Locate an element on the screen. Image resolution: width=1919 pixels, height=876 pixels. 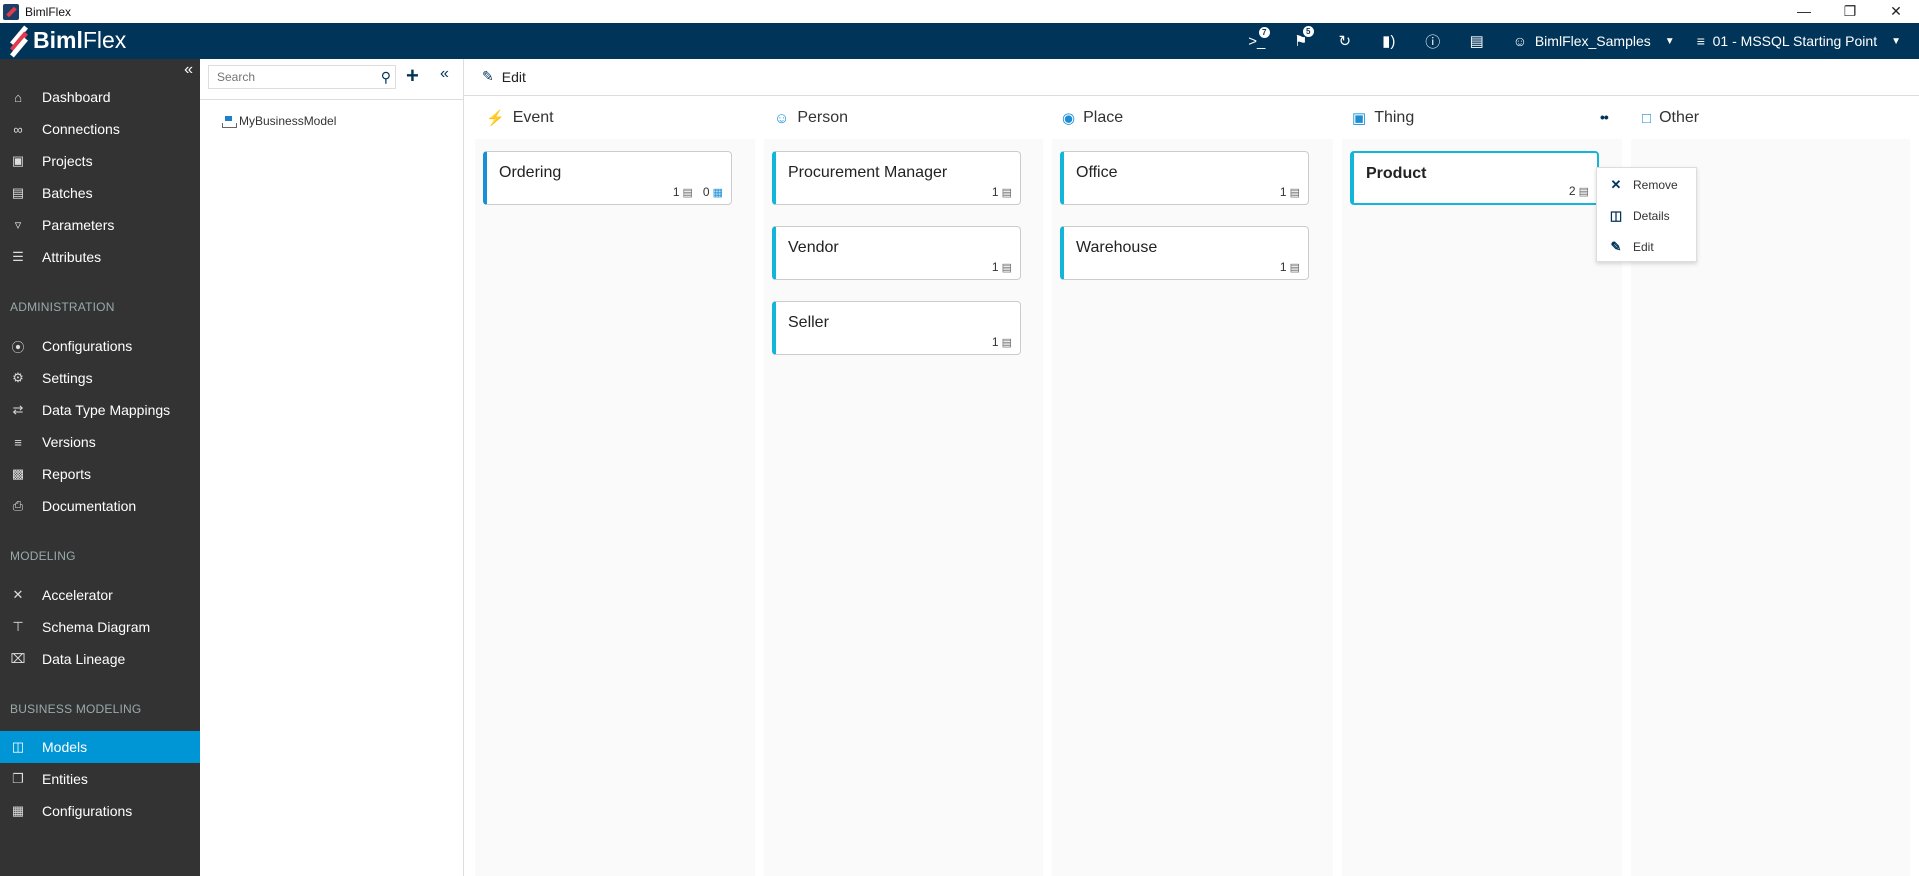
lane-thing: Product 2 ▤ is located at coordinates (1482, 507).